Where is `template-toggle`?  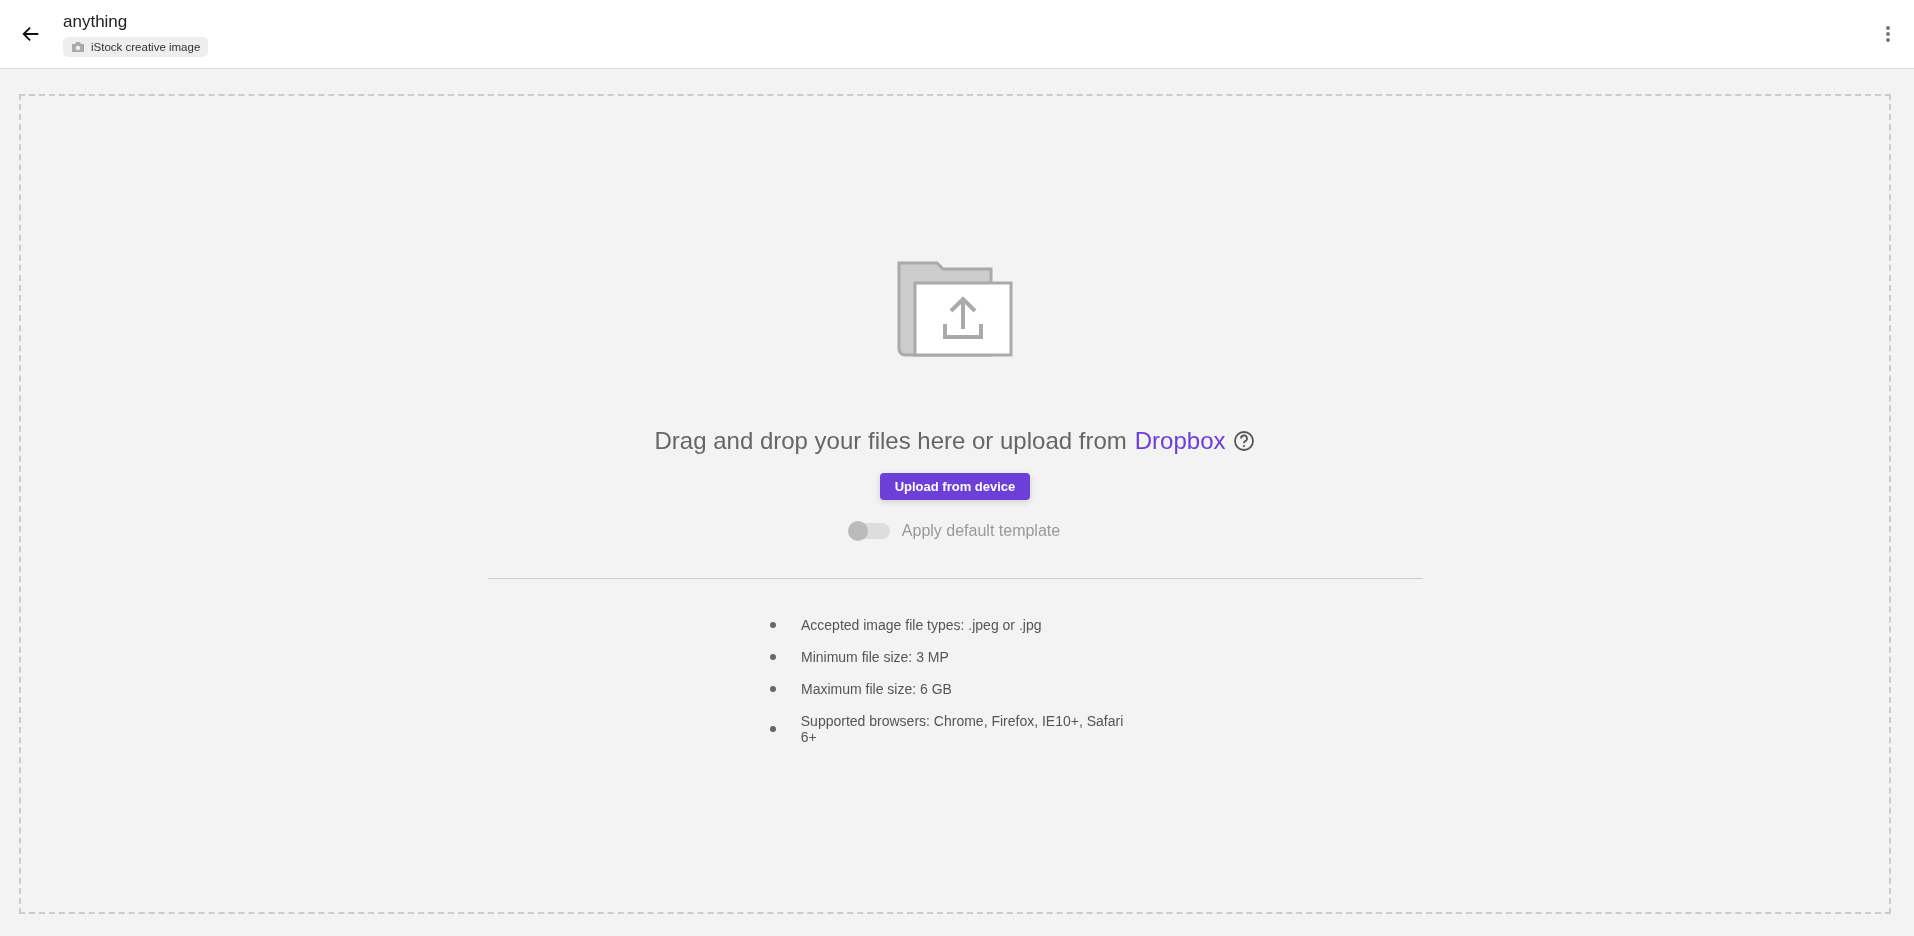 template-toggle is located at coordinates (869, 531).